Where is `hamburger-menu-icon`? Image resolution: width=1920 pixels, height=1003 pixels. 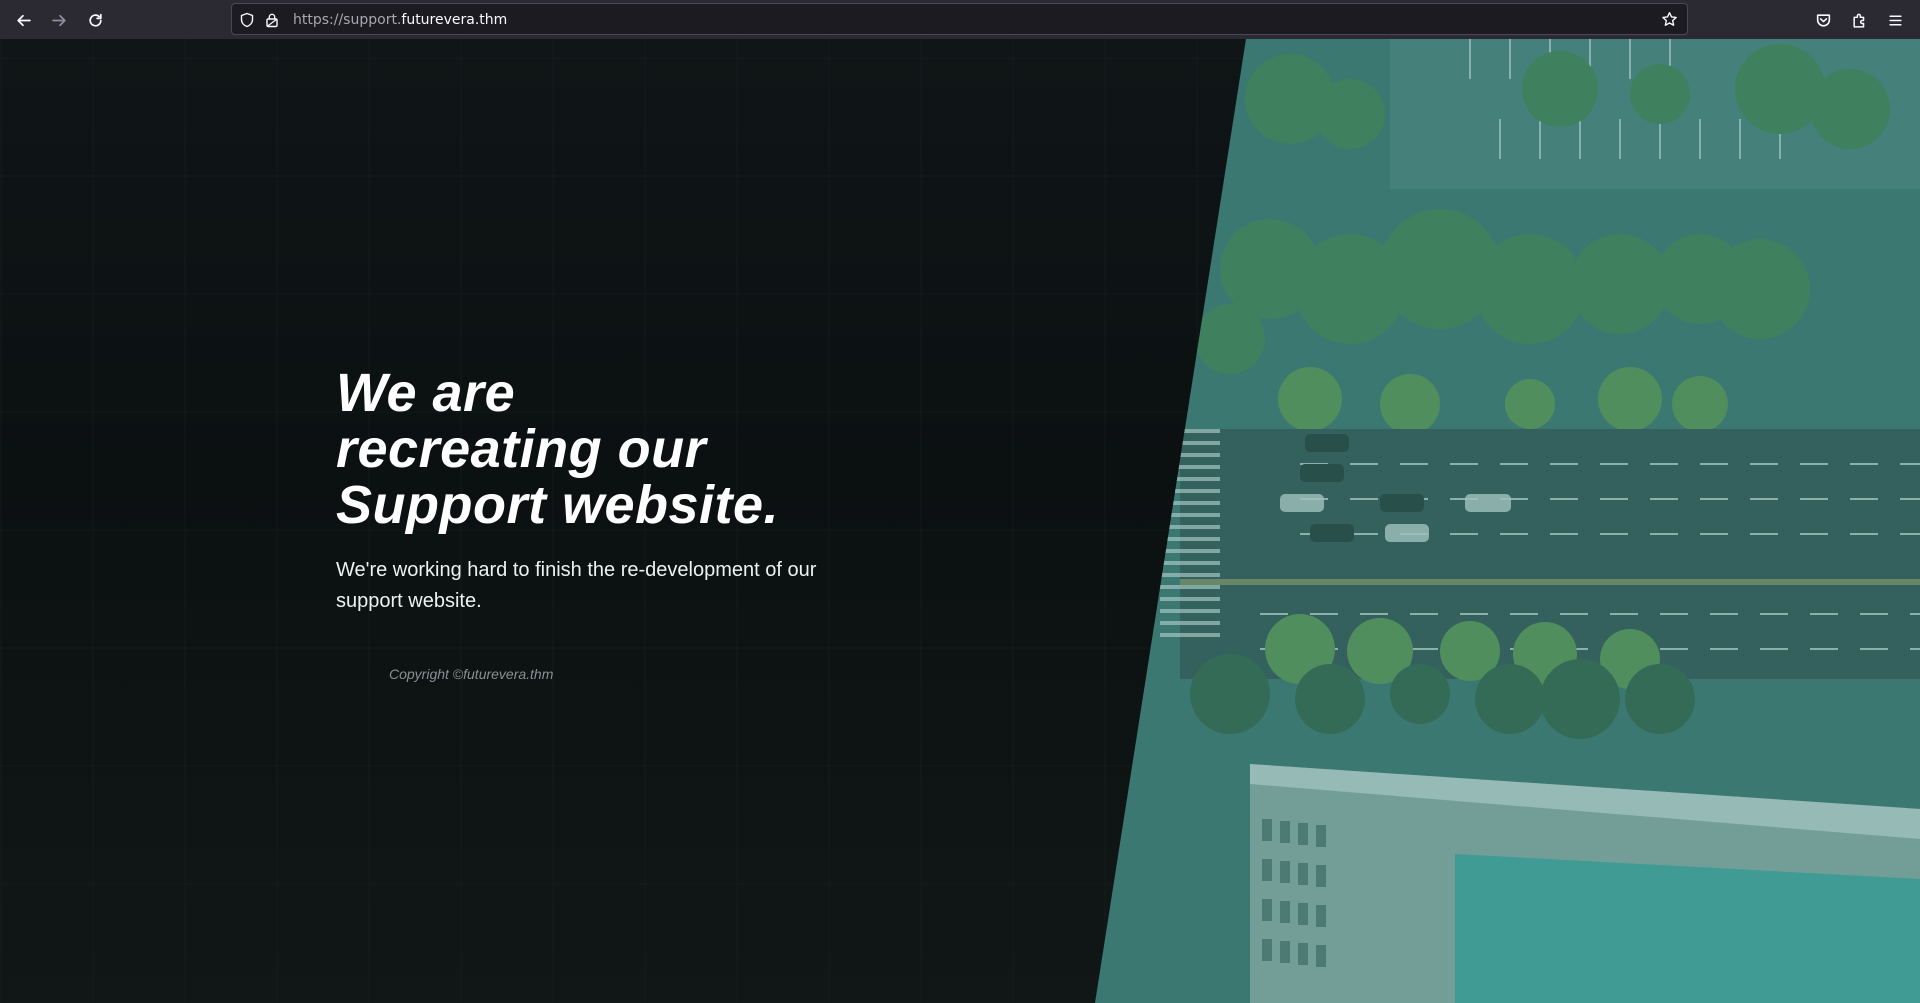
hamburger-menu-icon is located at coordinates (1895, 20).